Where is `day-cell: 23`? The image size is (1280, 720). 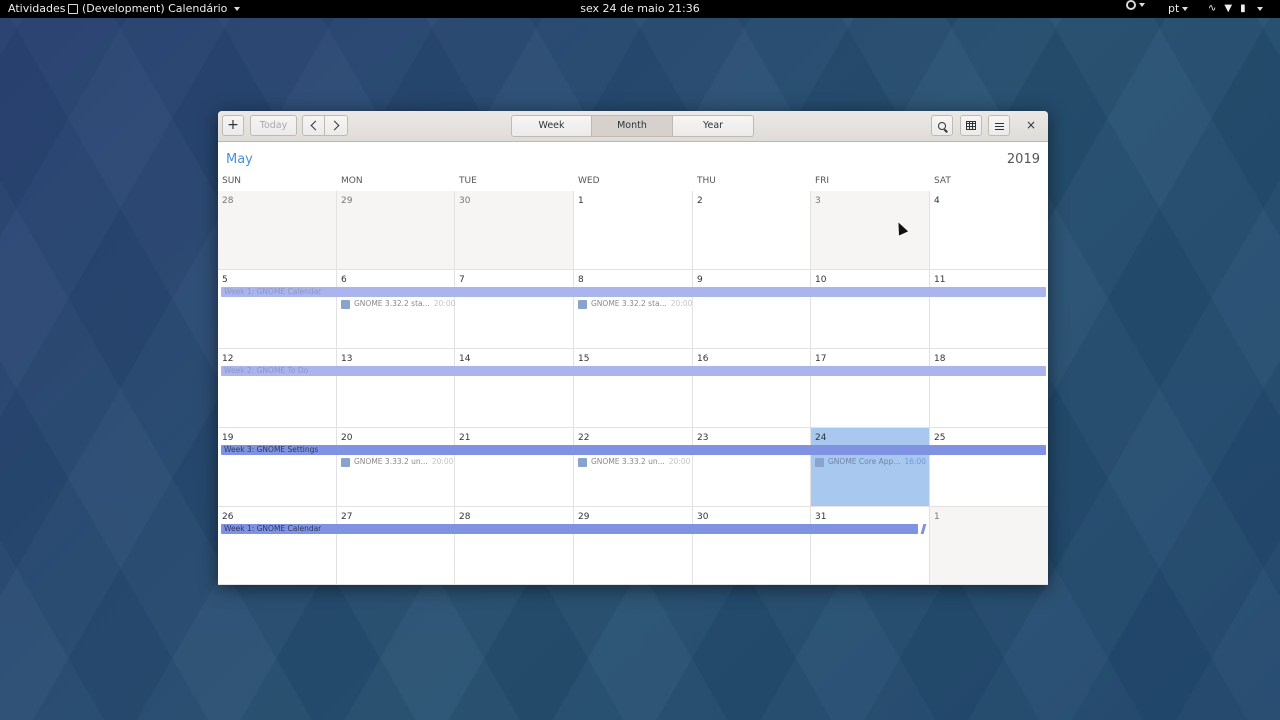
day-cell: 23 is located at coordinates (752, 467).